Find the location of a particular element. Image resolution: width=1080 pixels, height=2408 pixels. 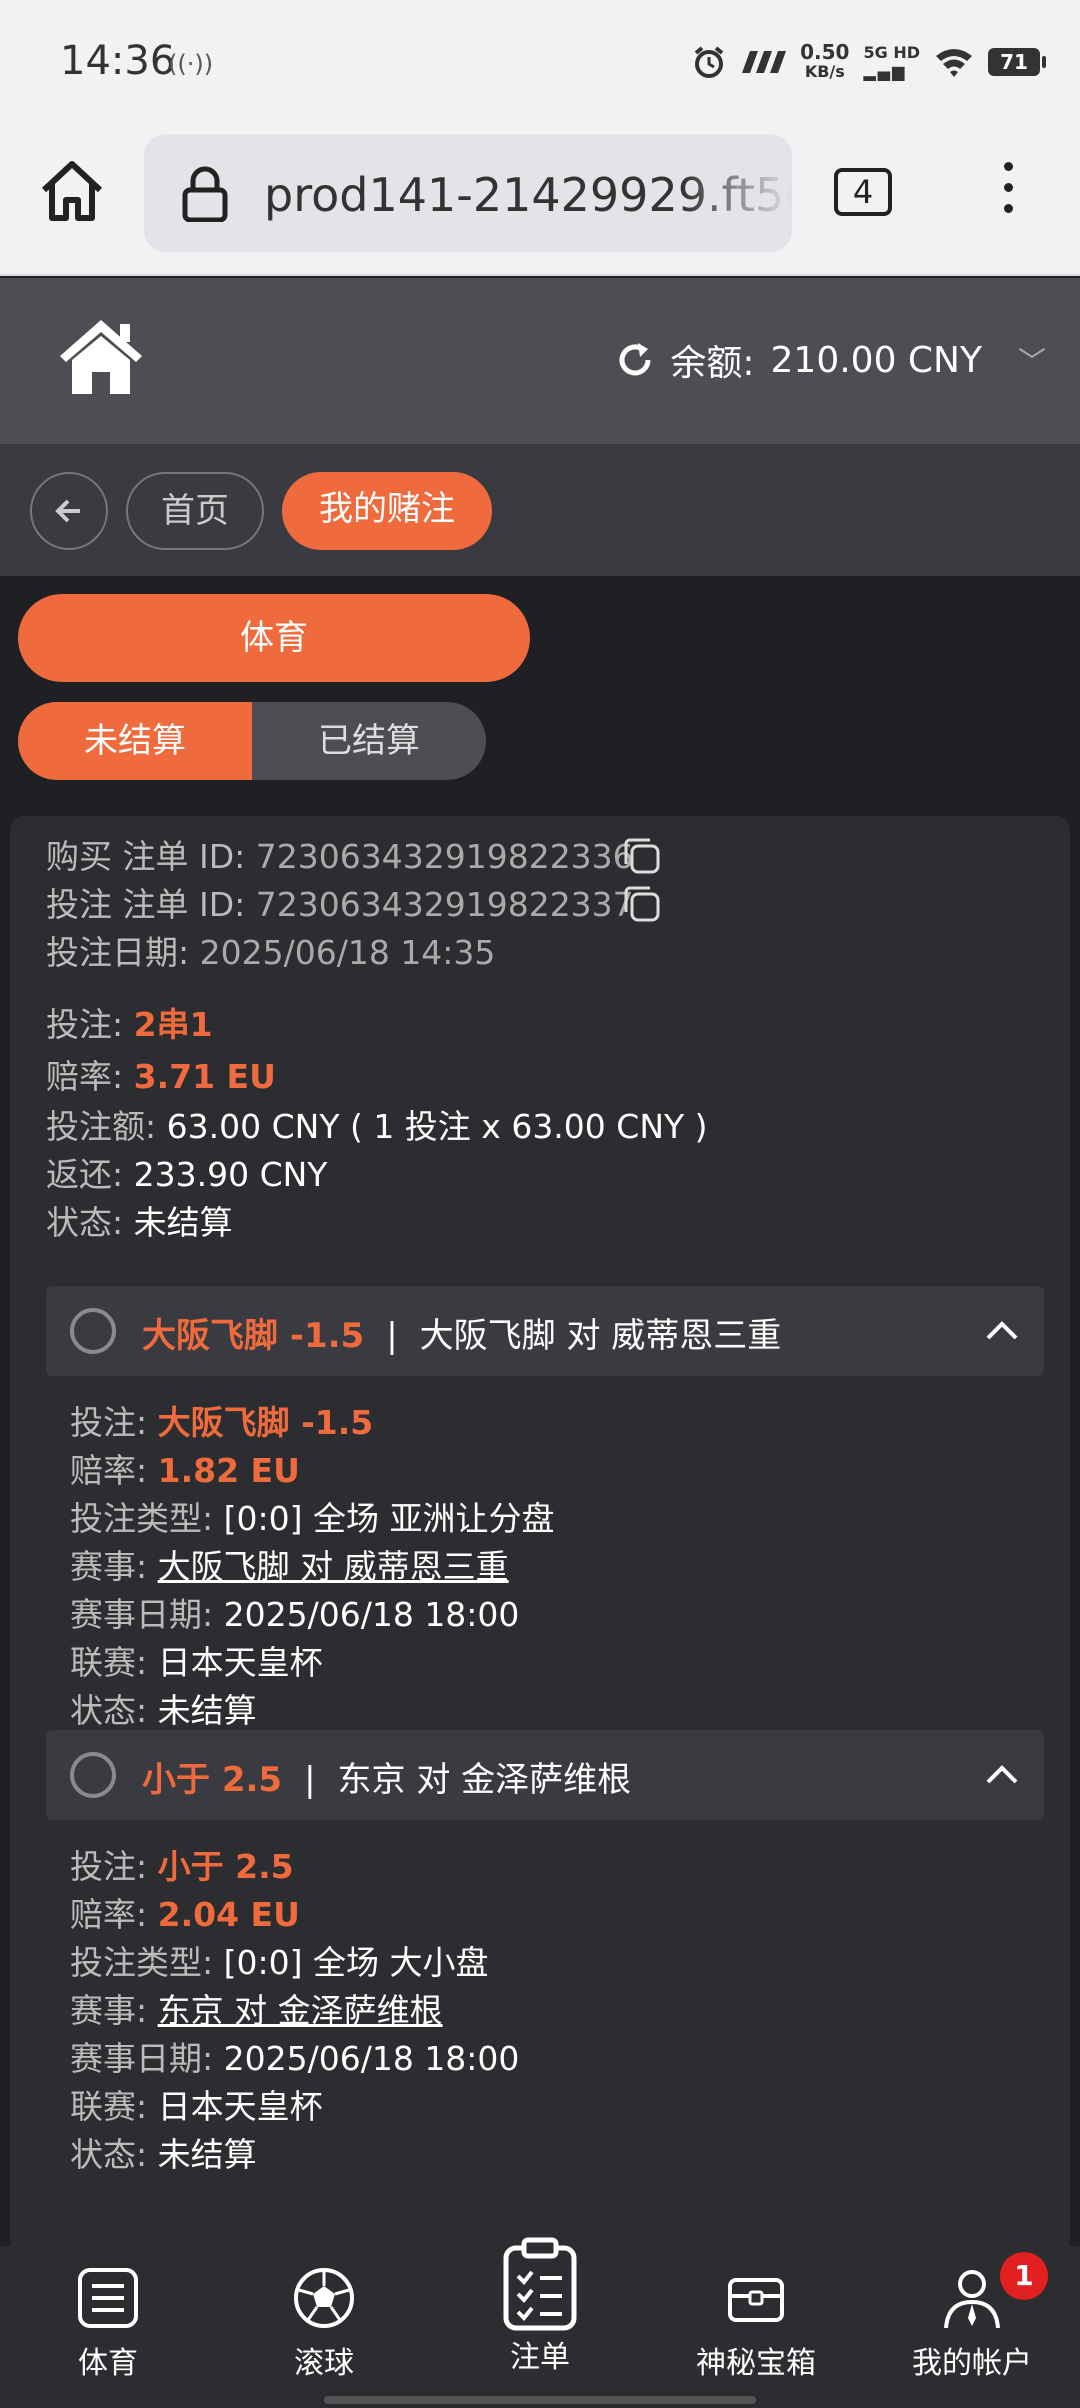

address-bar: prod141-21429929.ft5656 is located at coordinates (468, 193).